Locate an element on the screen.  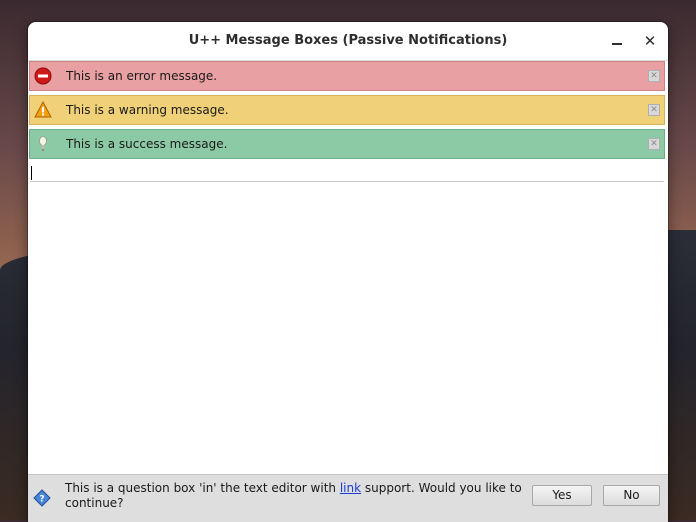
text-editor is located at coordinates (347, 172).